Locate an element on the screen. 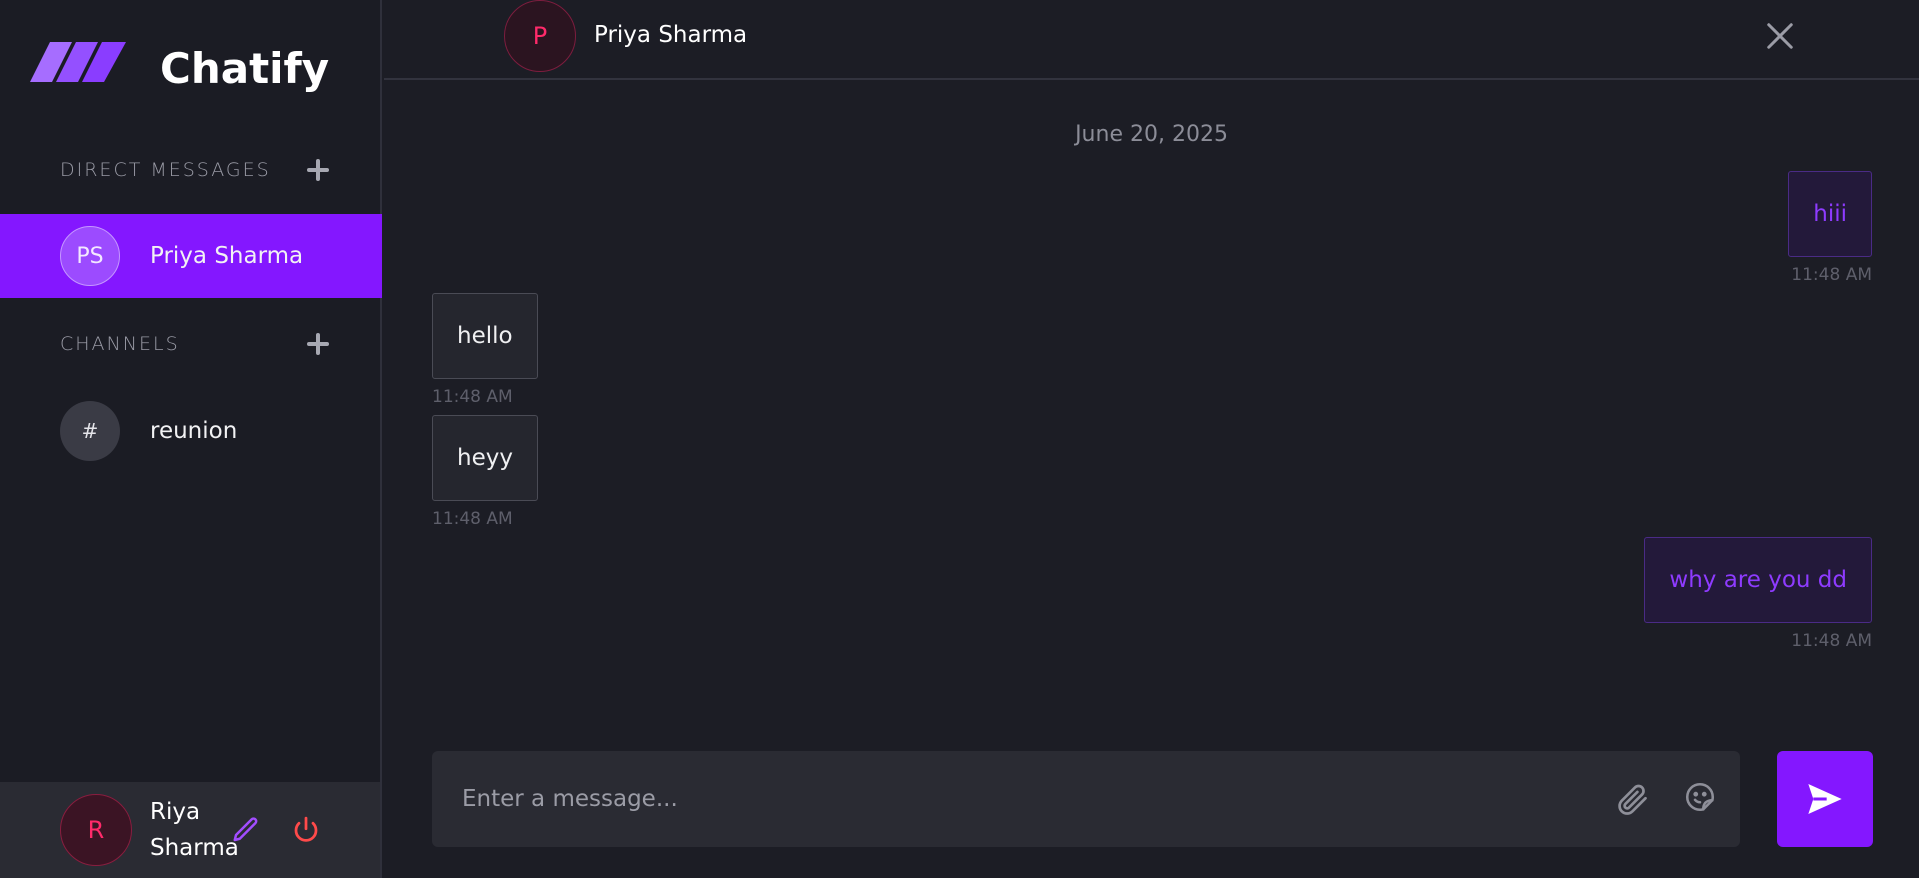 This screenshot has height=878, width=1919. message-bubble: heyy is located at coordinates (485, 458).